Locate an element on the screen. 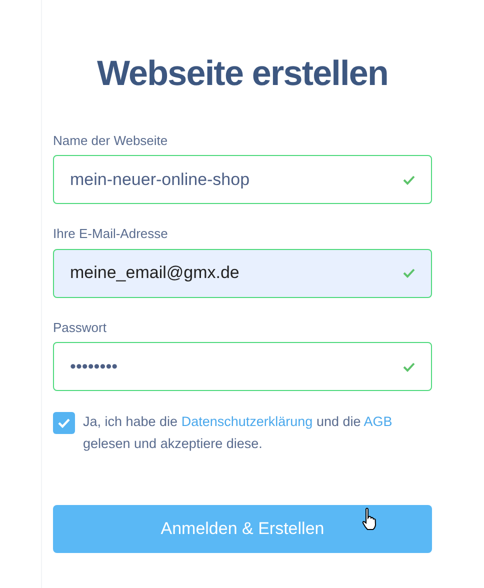  page-title: Webseite erstellen is located at coordinates (242, 74).